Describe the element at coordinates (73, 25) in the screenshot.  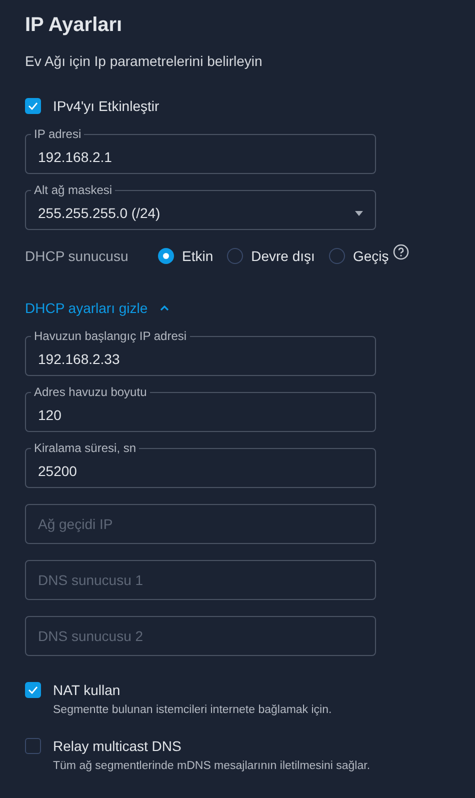
I see `page-title: IP Ayarları` at that location.